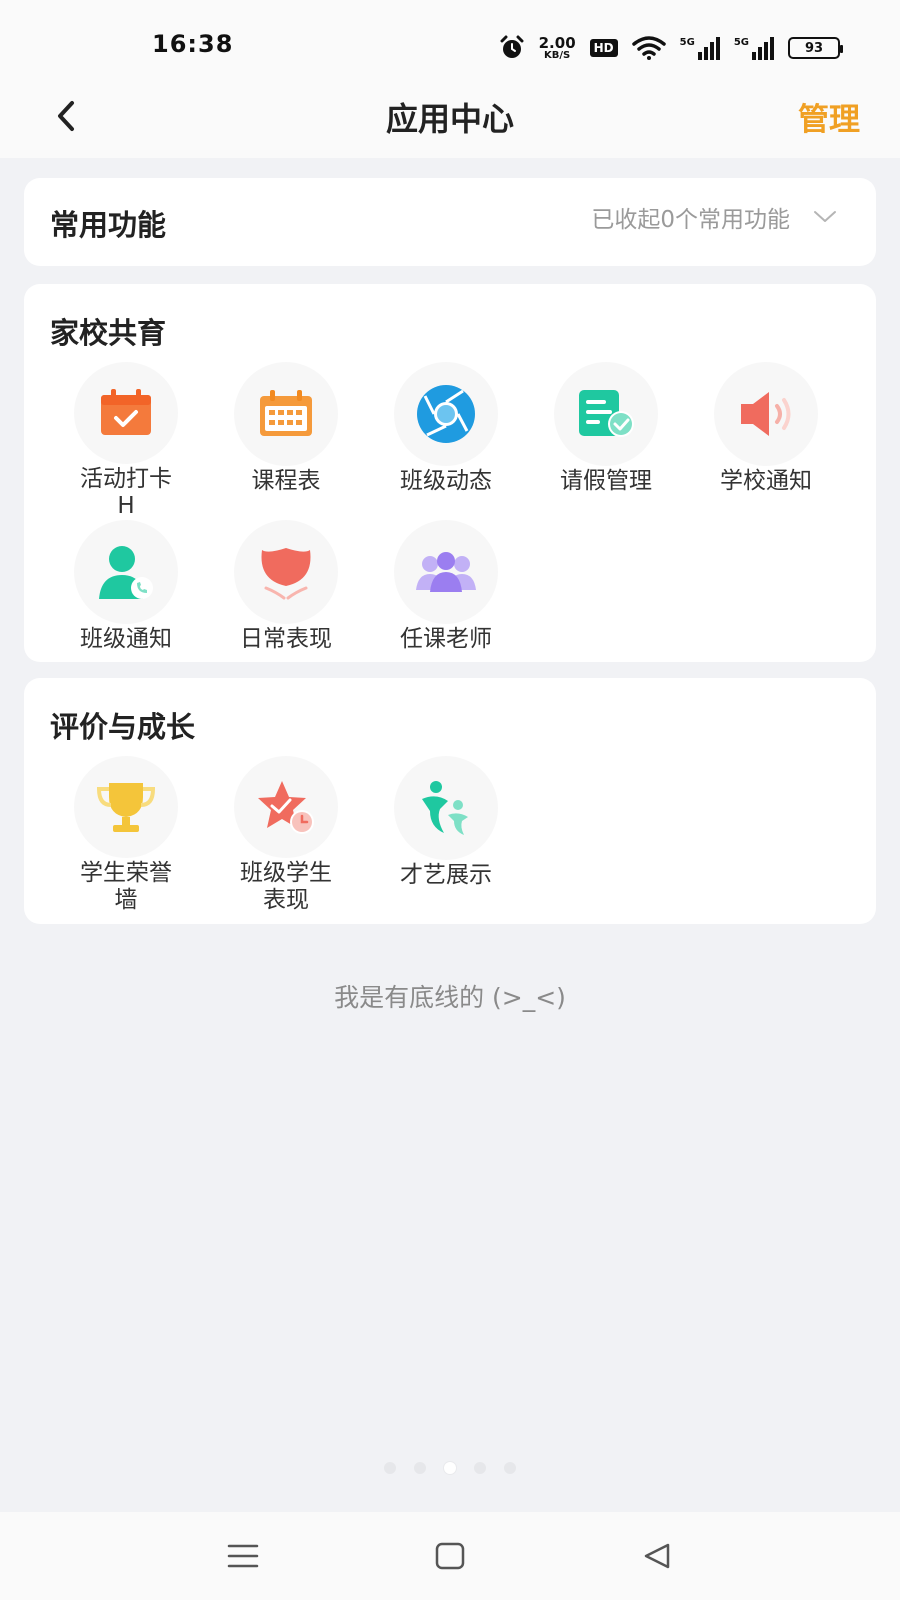  Describe the element at coordinates (648, 48) in the screenshot. I see `wifi-icon` at that location.